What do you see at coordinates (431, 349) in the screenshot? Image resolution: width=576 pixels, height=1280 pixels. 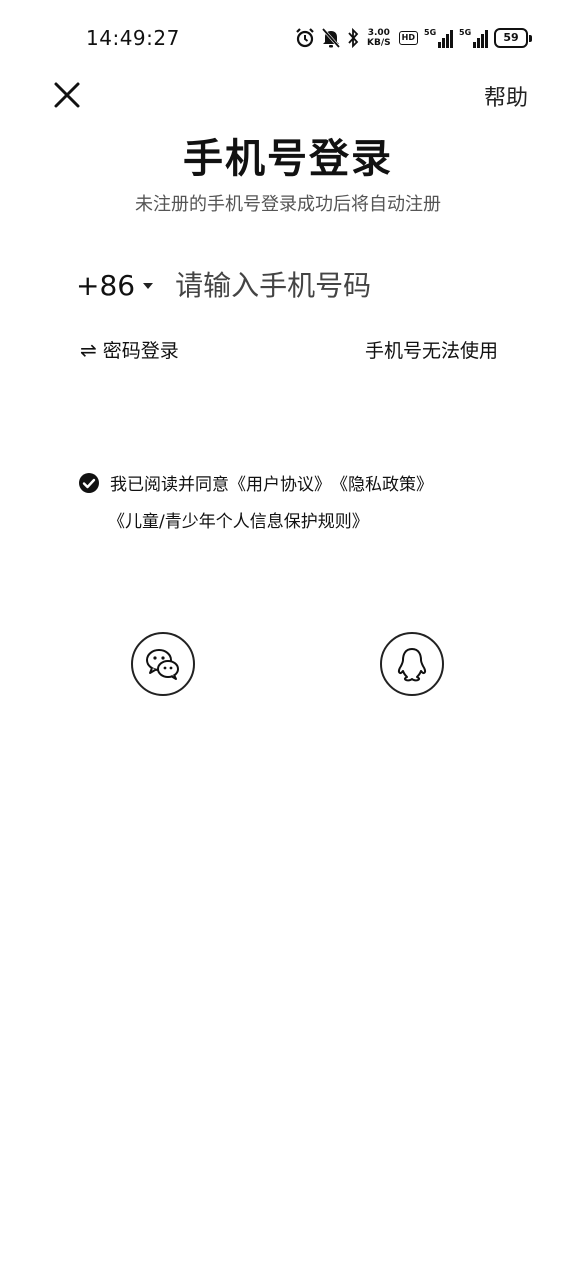 I see `phone-unavailable-link: 手机号无法使用` at bounding box center [431, 349].